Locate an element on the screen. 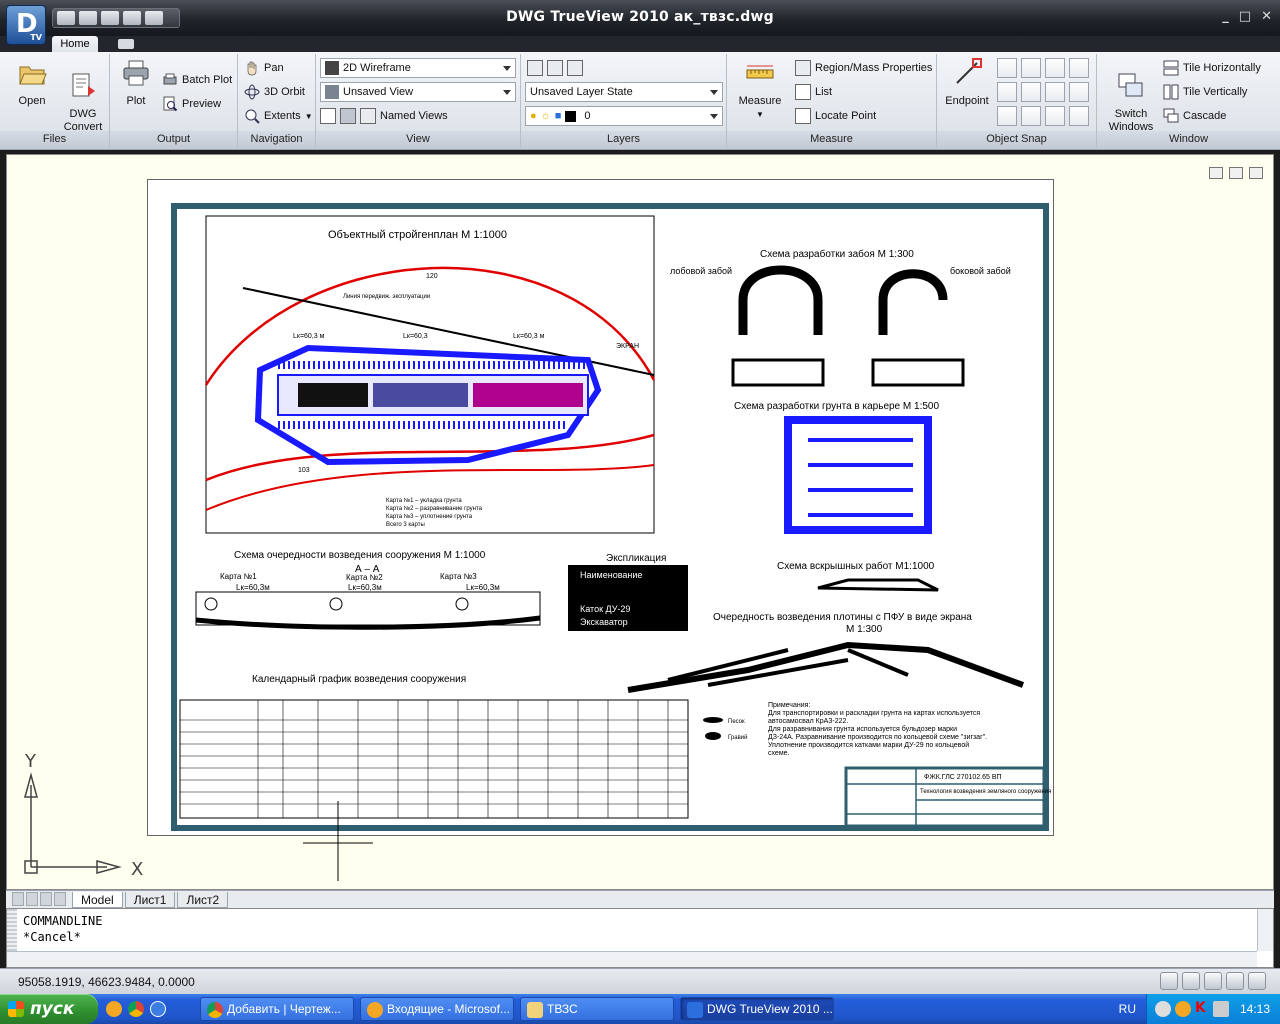 Image resolution: width=1280 pixels, height=1024 pixels. folder-open-icon is located at coordinates (33, 75).